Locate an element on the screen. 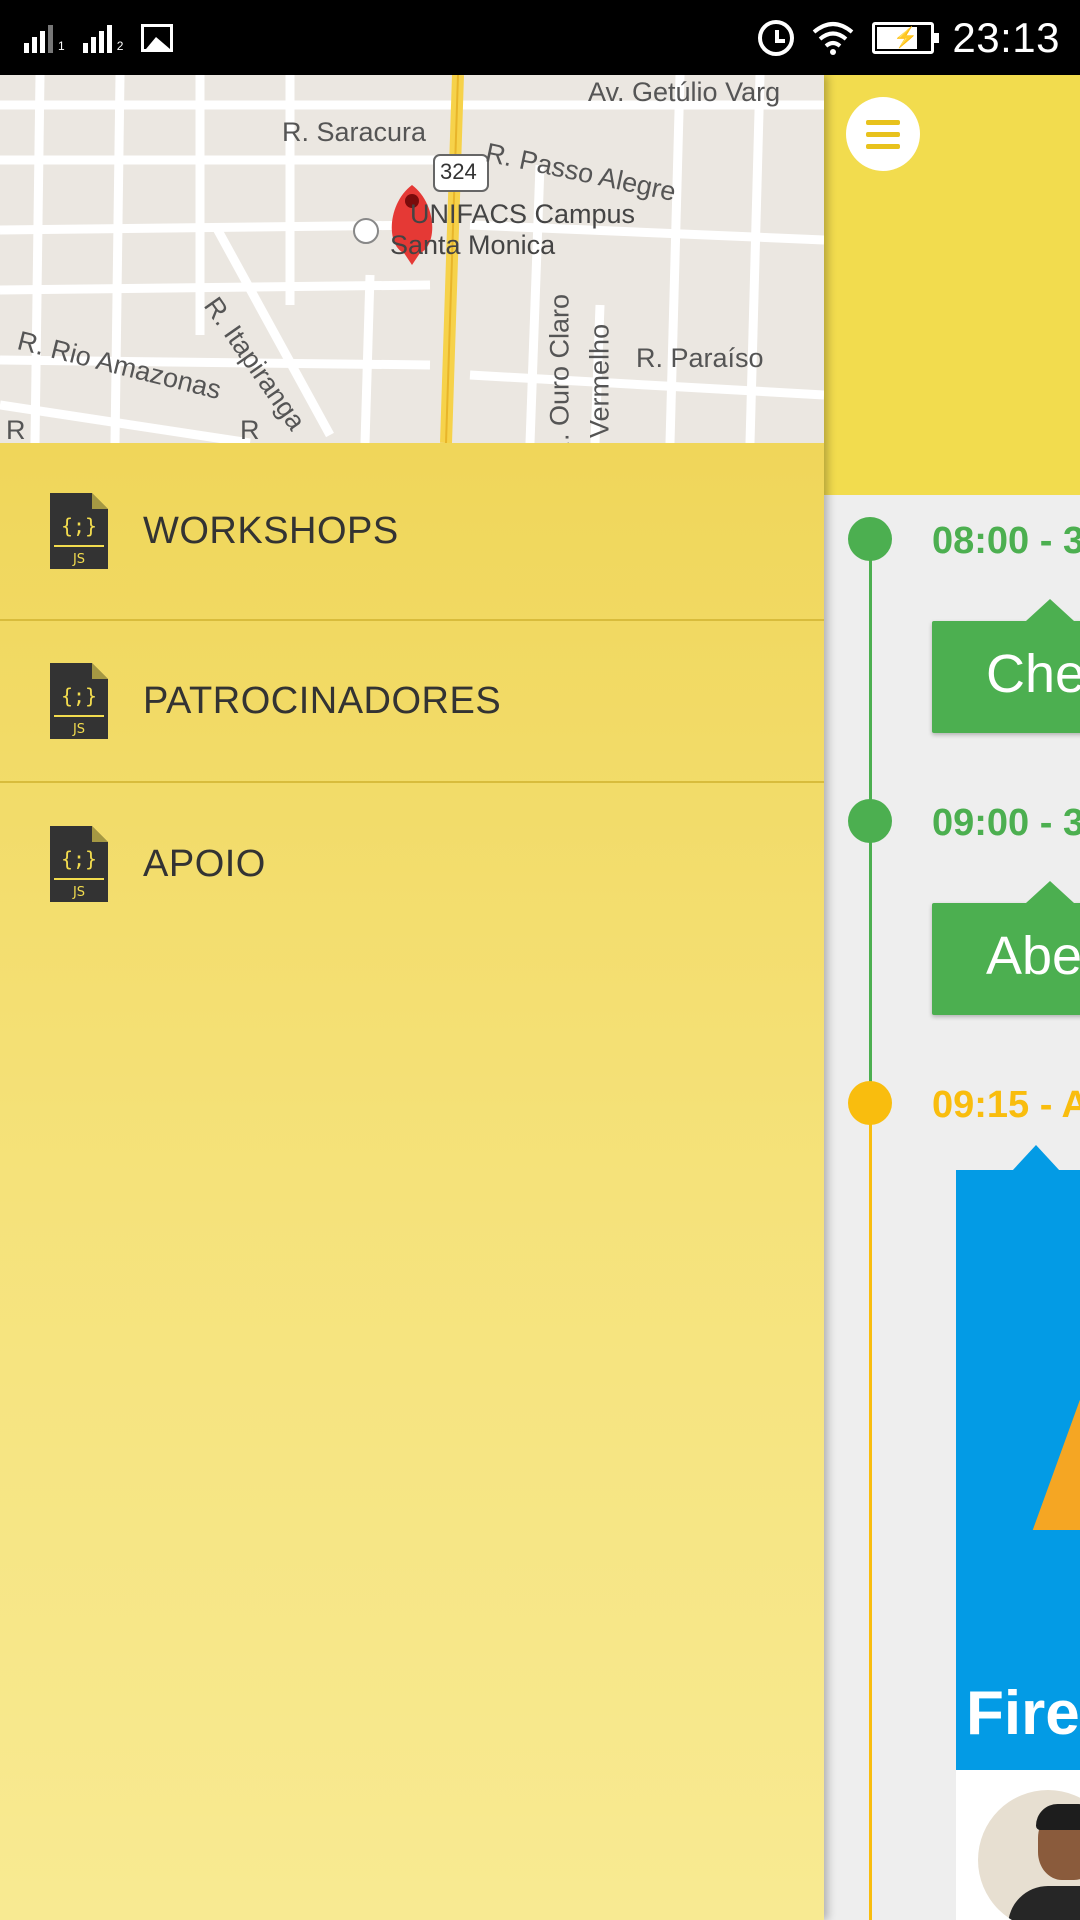  map-label: R. Saracura is located at coordinates (354, 132).